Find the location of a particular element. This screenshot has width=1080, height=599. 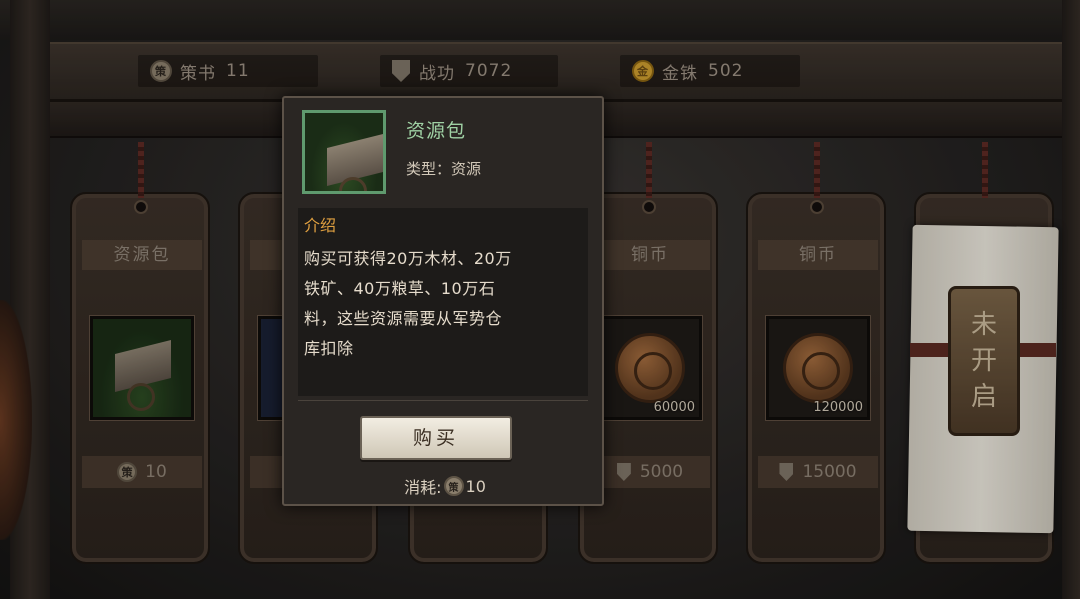

description-line: 库扣除 is located at coordinates (329, 348).